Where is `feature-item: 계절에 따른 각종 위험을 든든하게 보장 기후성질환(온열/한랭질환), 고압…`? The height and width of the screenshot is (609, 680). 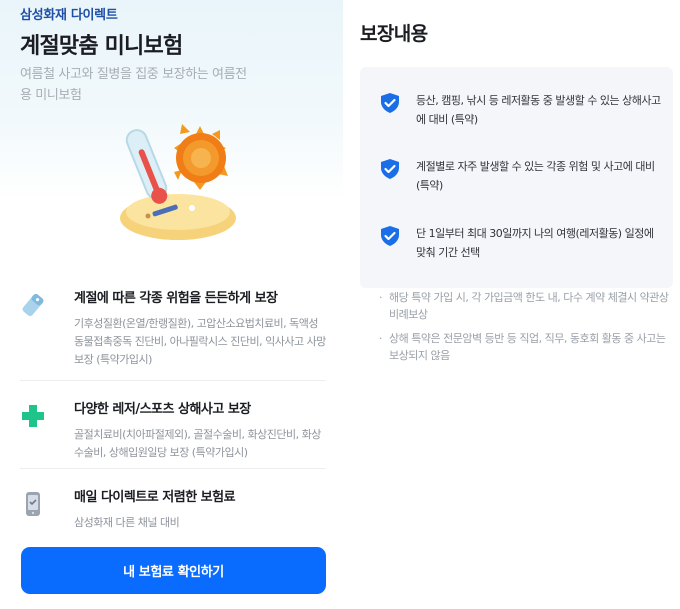 feature-item: 계절에 따른 각종 위험을 든든하게 보장 기후성질환(온열/한랭질환), 고압… is located at coordinates (173, 332).